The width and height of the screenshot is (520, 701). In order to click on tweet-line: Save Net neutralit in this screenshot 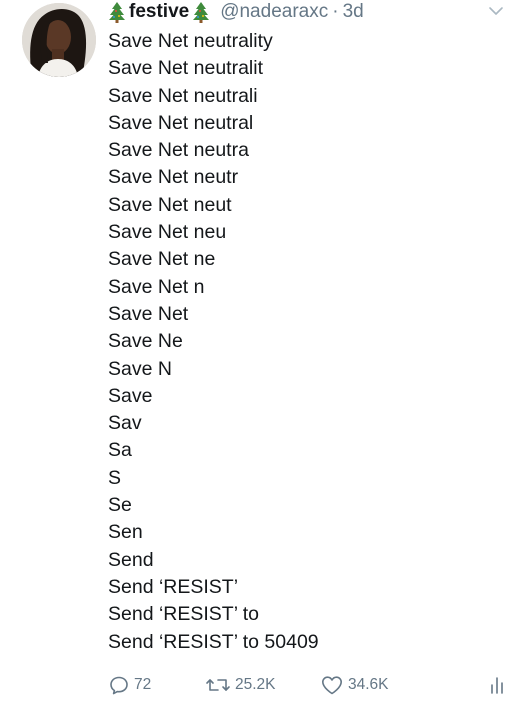, I will do `click(186, 68)`.